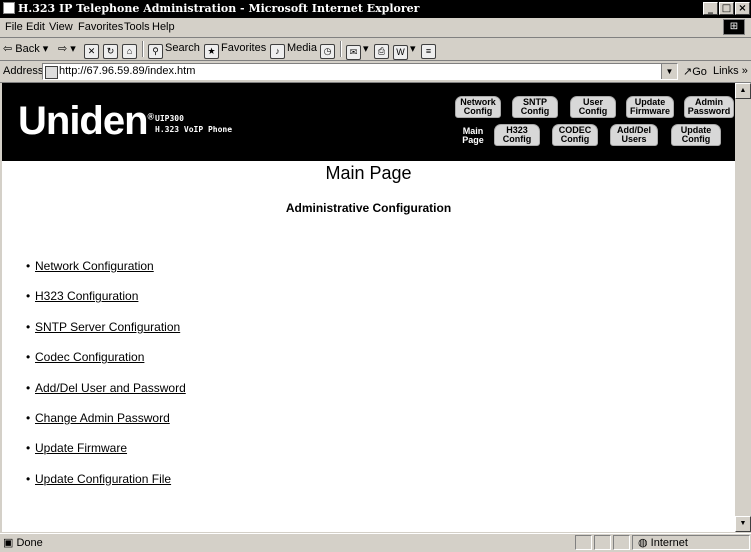 The height and width of the screenshot is (552, 751). I want to click on menu-help: Help, so click(163, 27).